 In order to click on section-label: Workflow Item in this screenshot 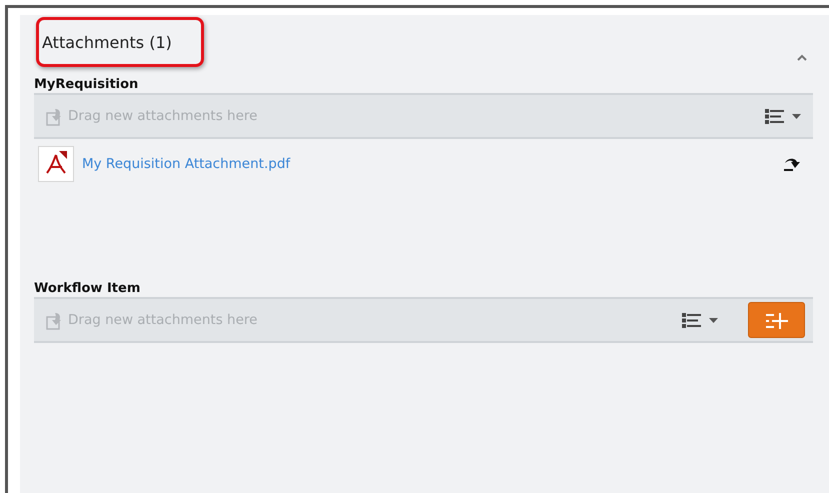, I will do `click(88, 289)`.